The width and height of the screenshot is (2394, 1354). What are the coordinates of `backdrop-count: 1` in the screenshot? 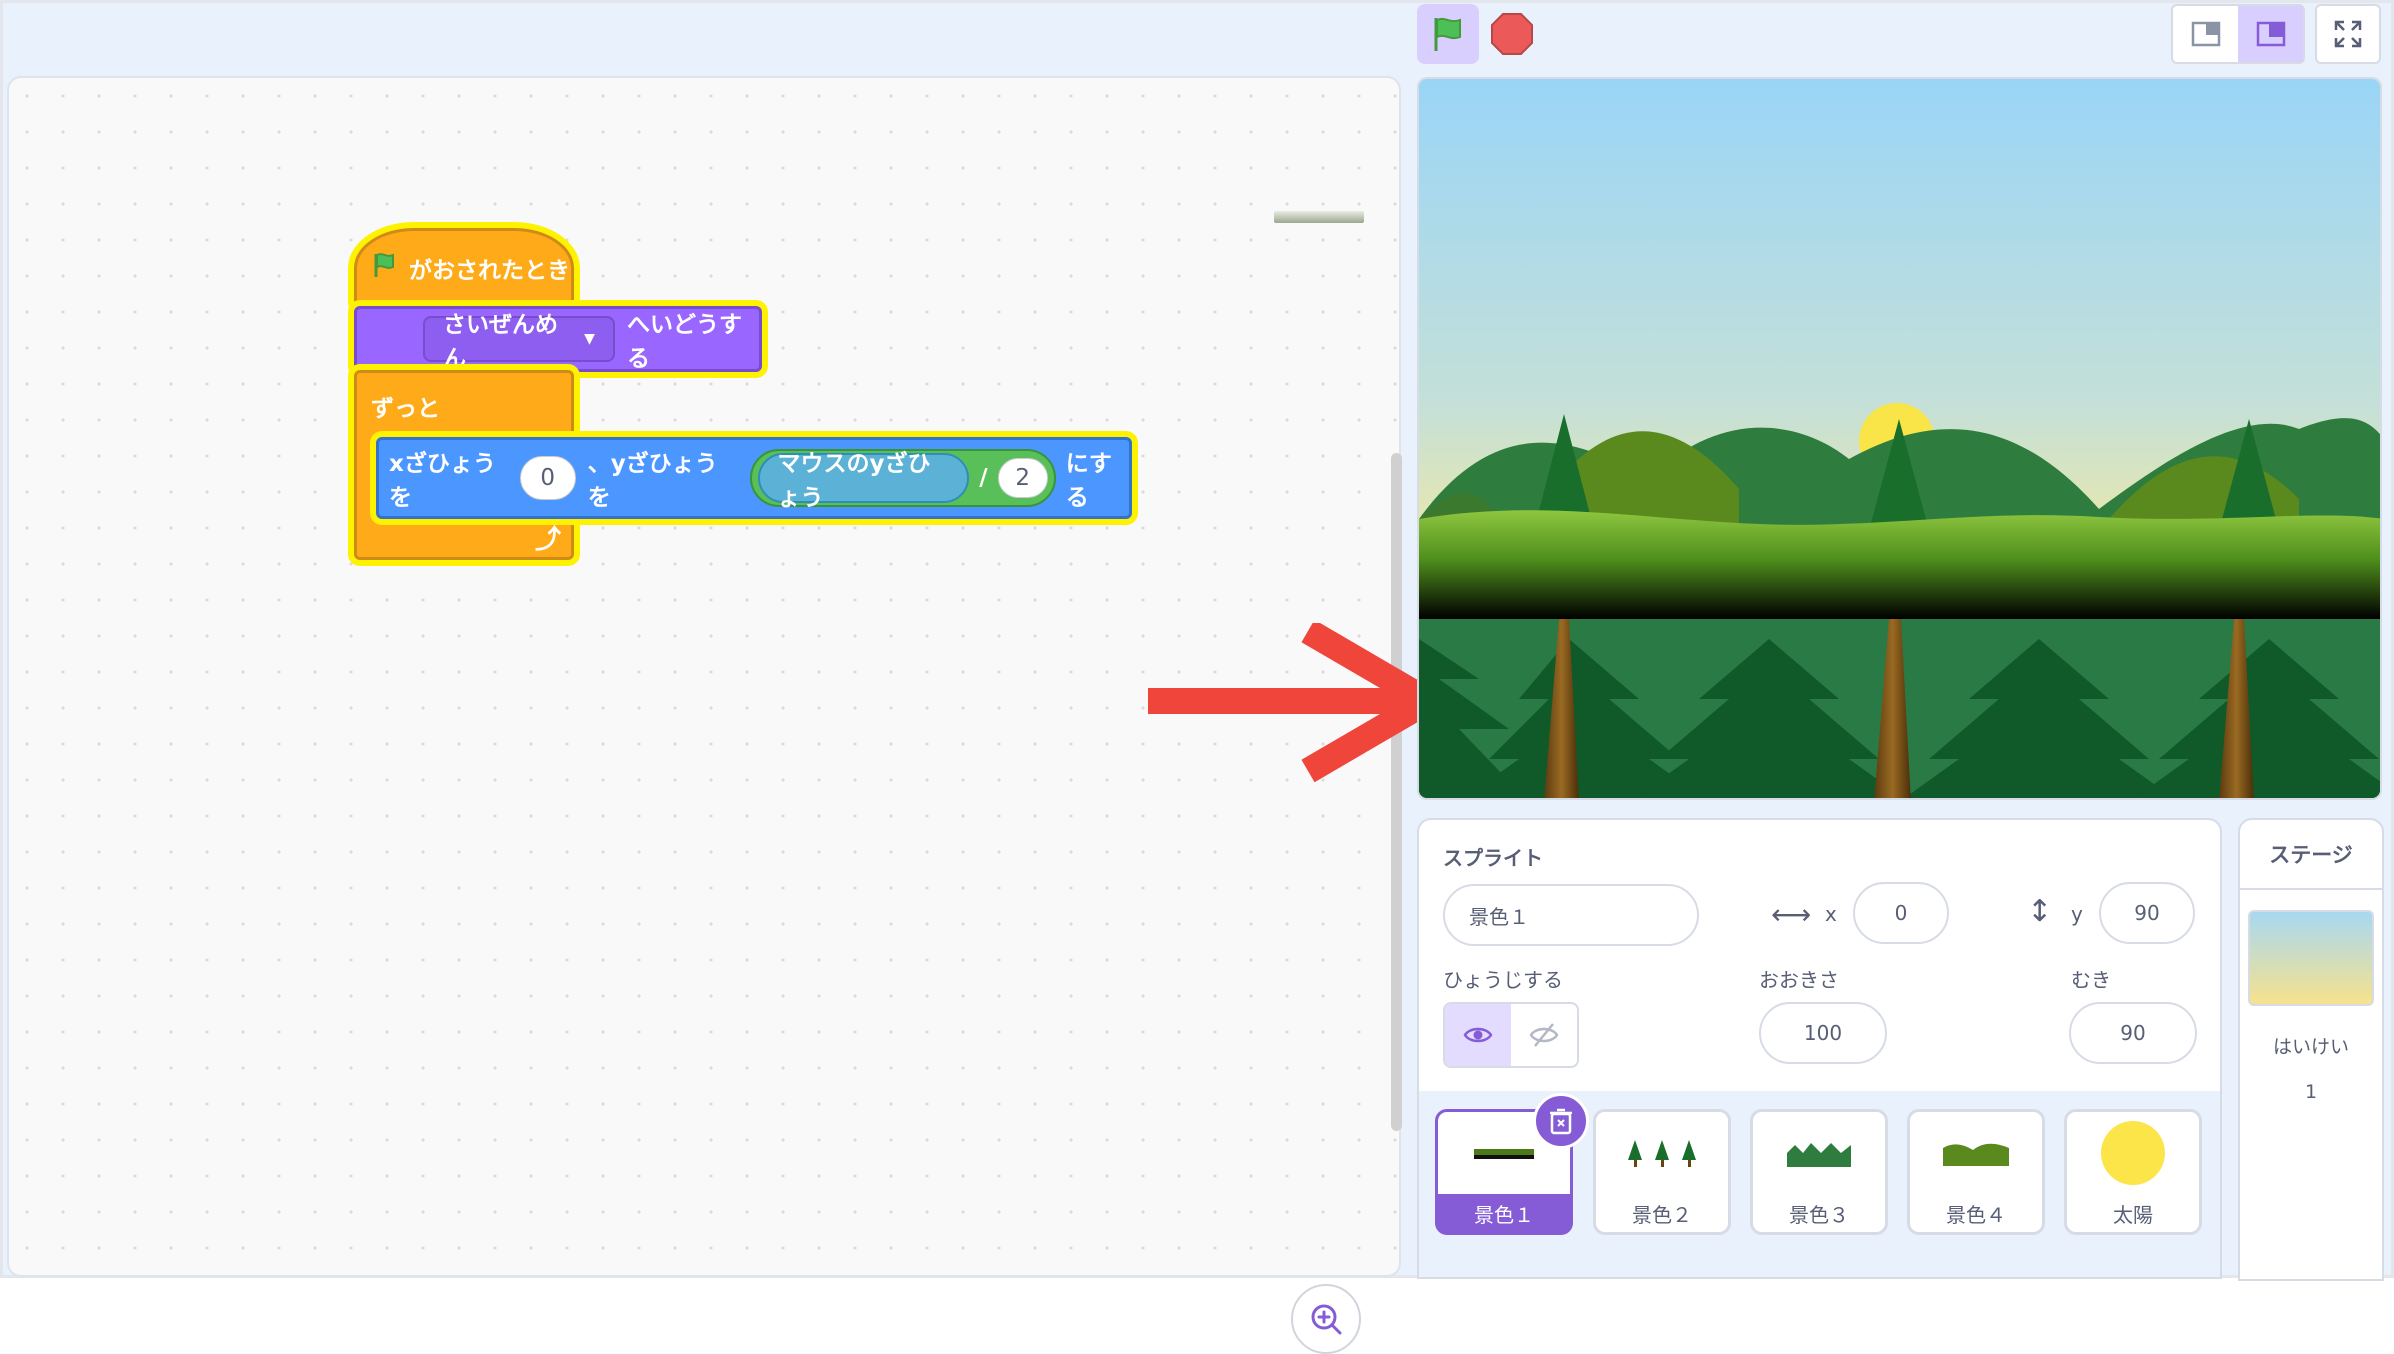 It's located at (2311, 1092).